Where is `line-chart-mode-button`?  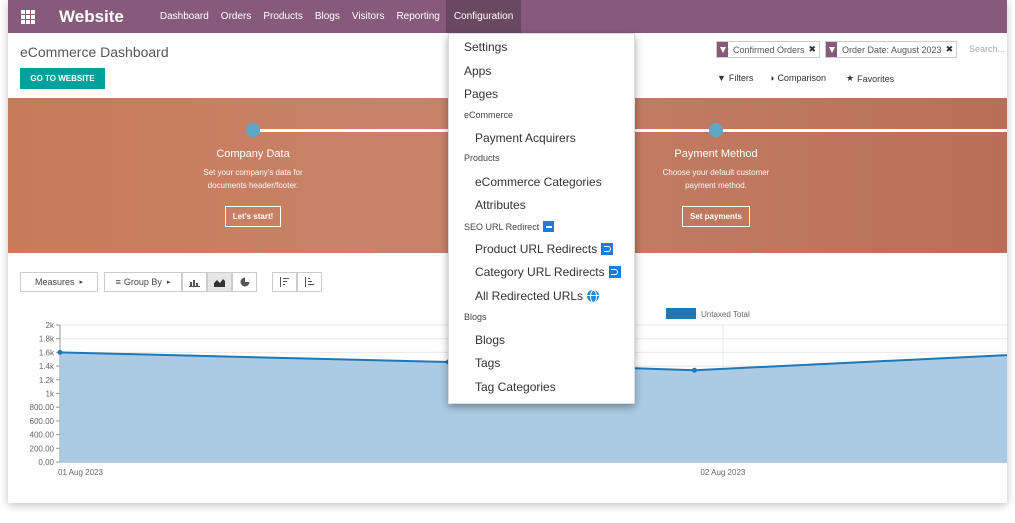 line-chart-mode-button is located at coordinates (219, 282).